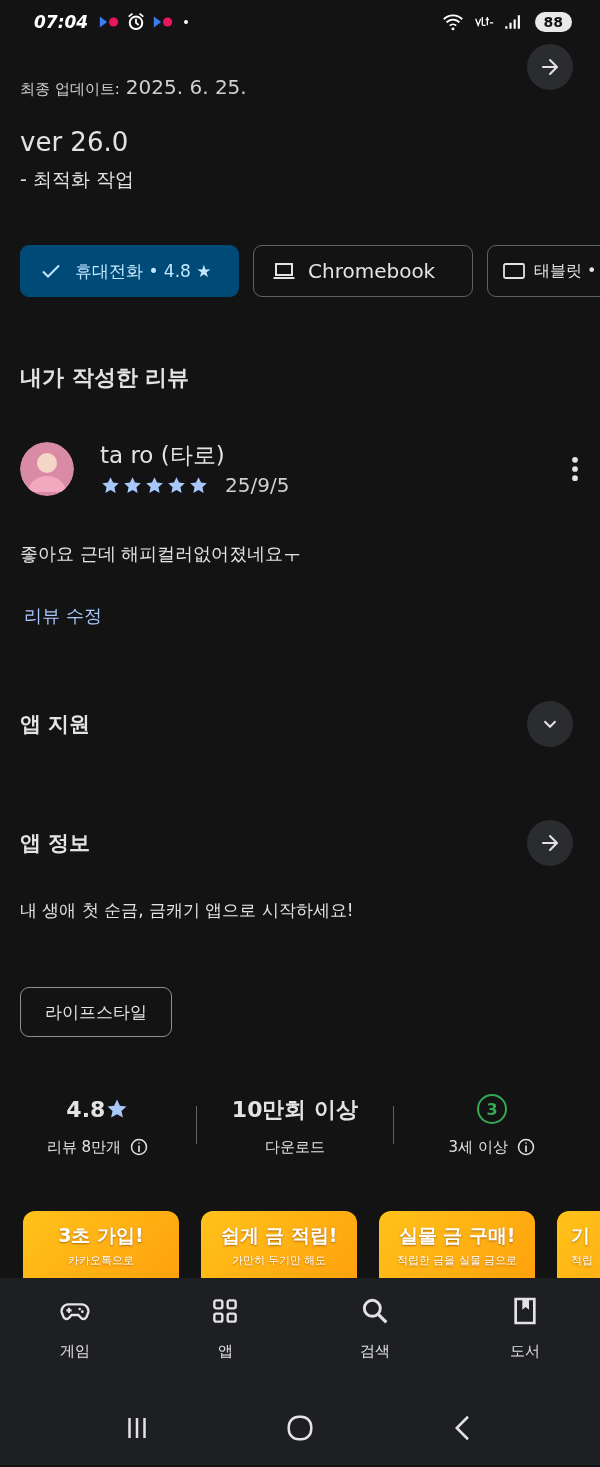  Describe the element at coordinates (279, 1235) in the screenshot. I see `screenshot-title: 쉽게 금 적립!` at that location.